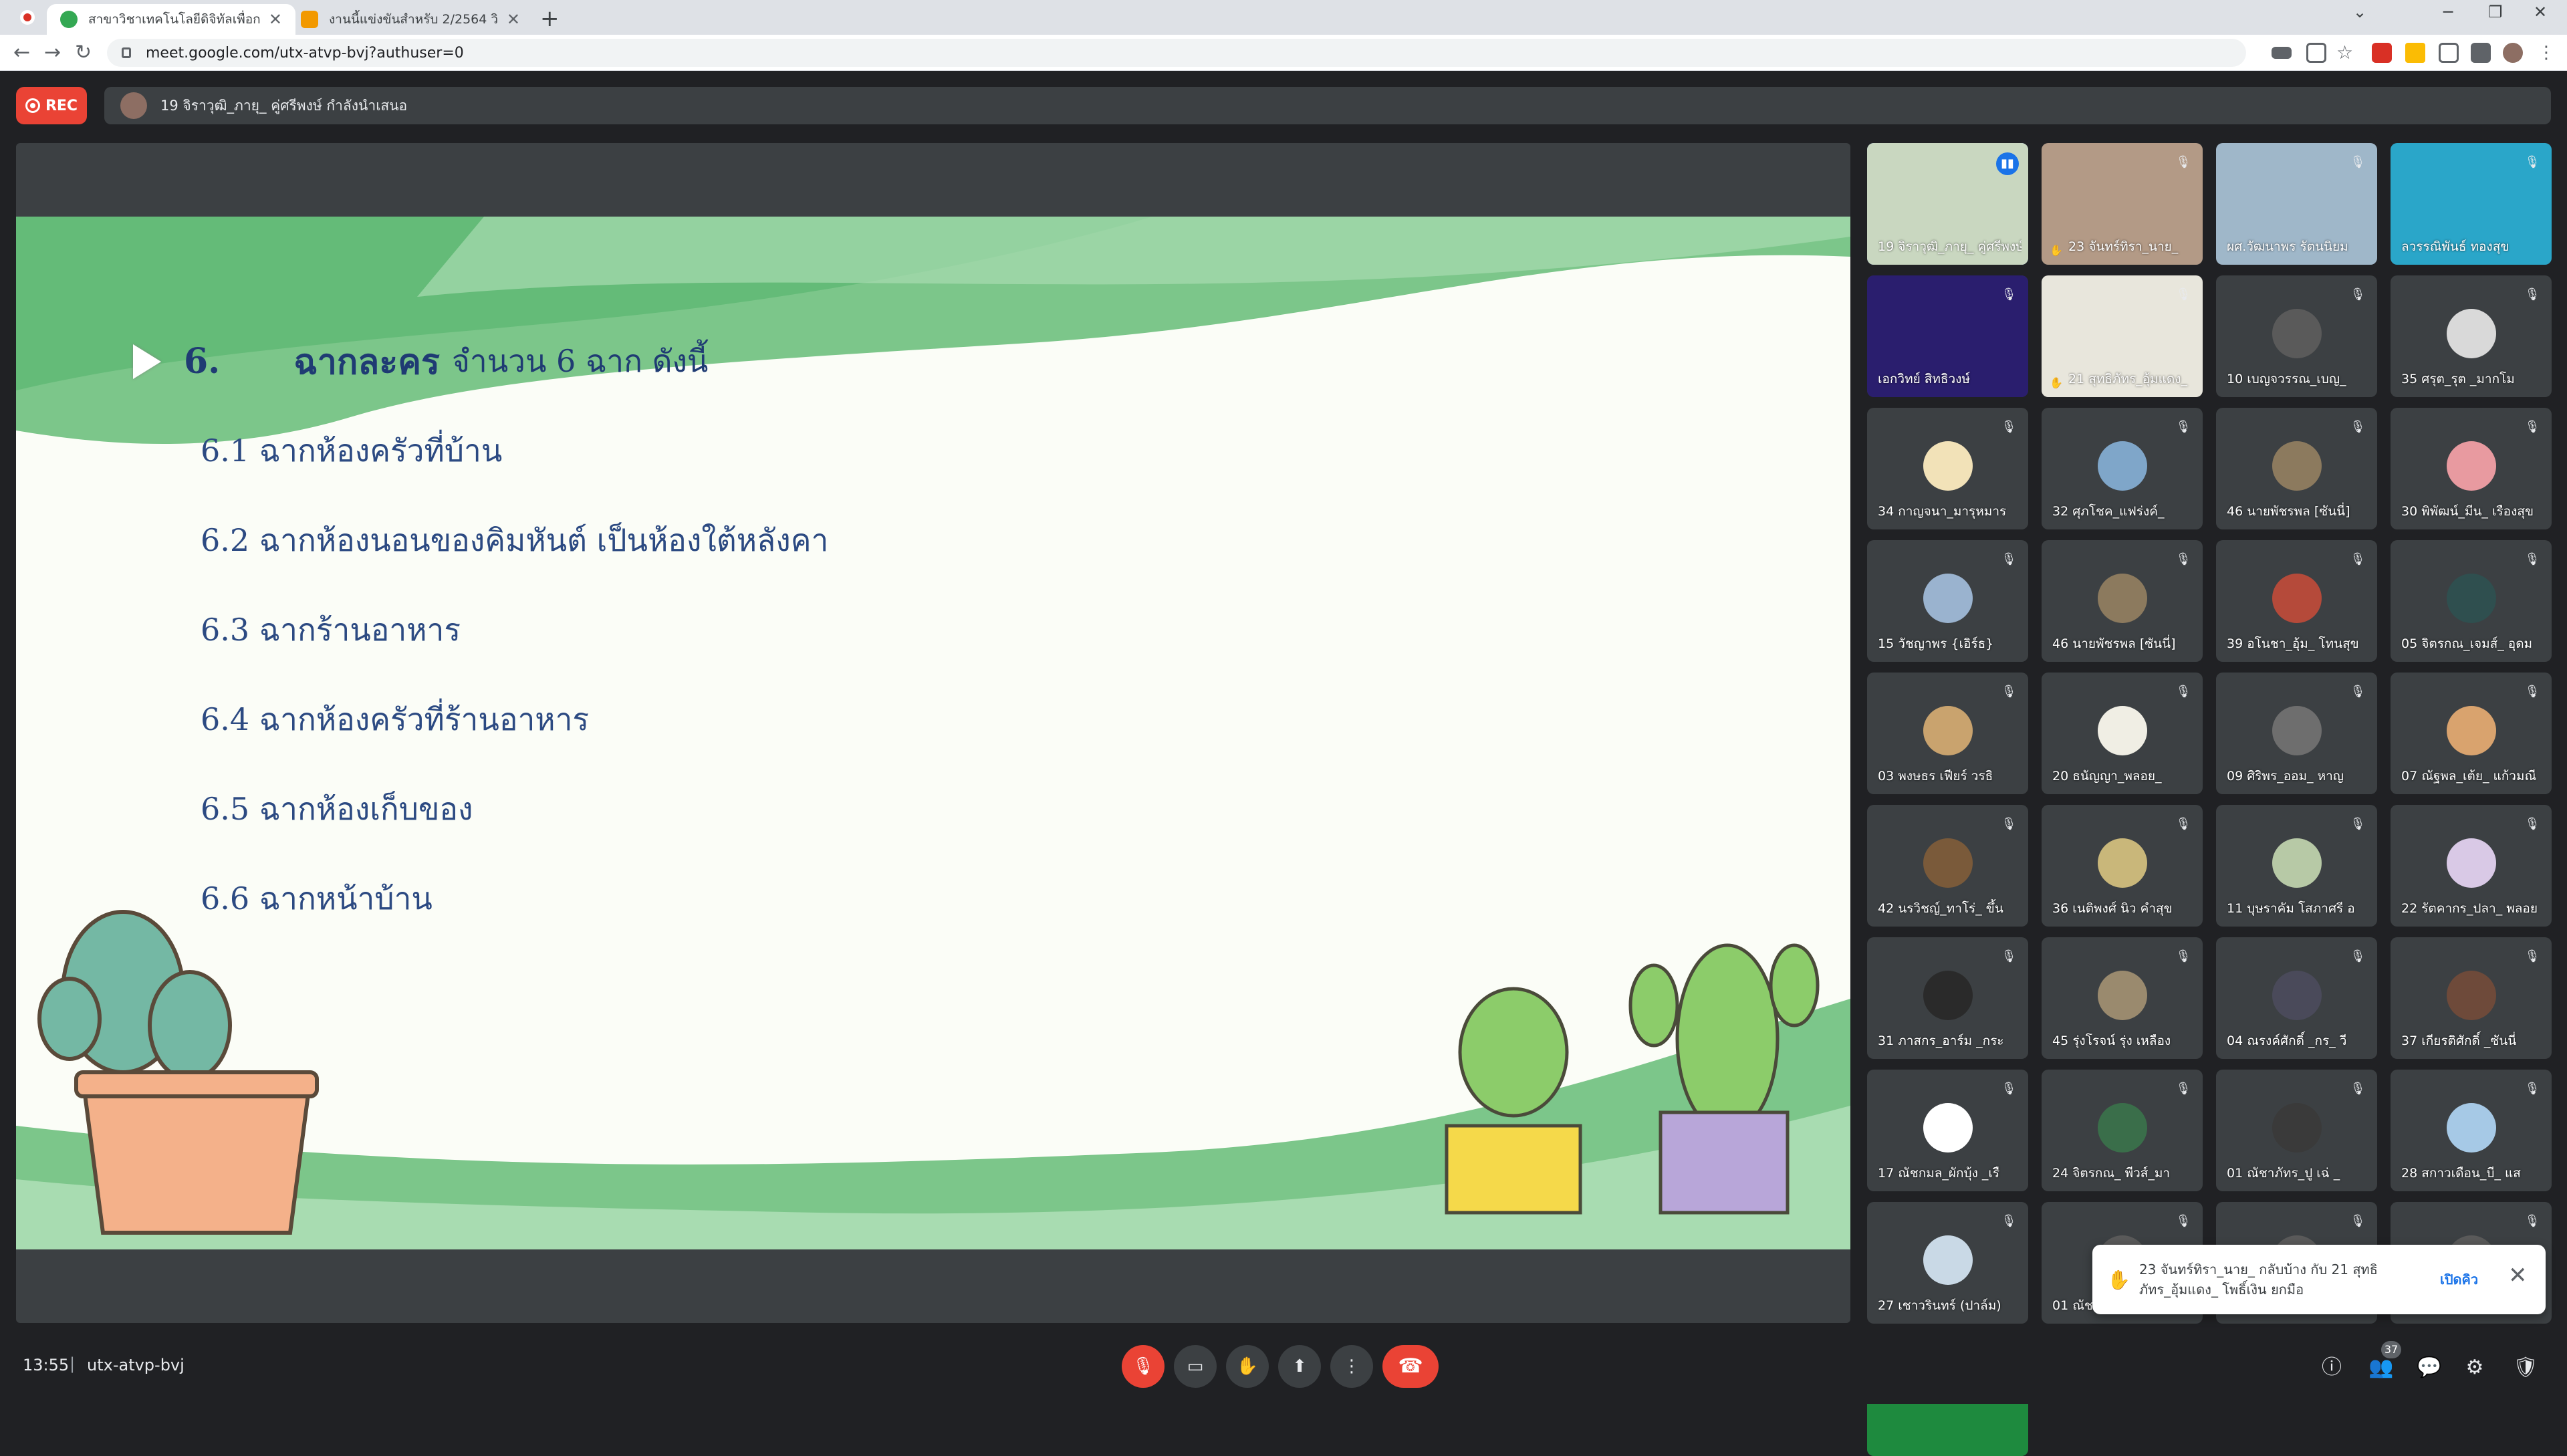 The image size is (2567, 1456). What do you see at coordinates (2296, 204) in the screenshot?
I see `participant-tile: 🎙 ผศ.วัฒนาพร รัตนนิยม` at bounding box center [2296, 204].